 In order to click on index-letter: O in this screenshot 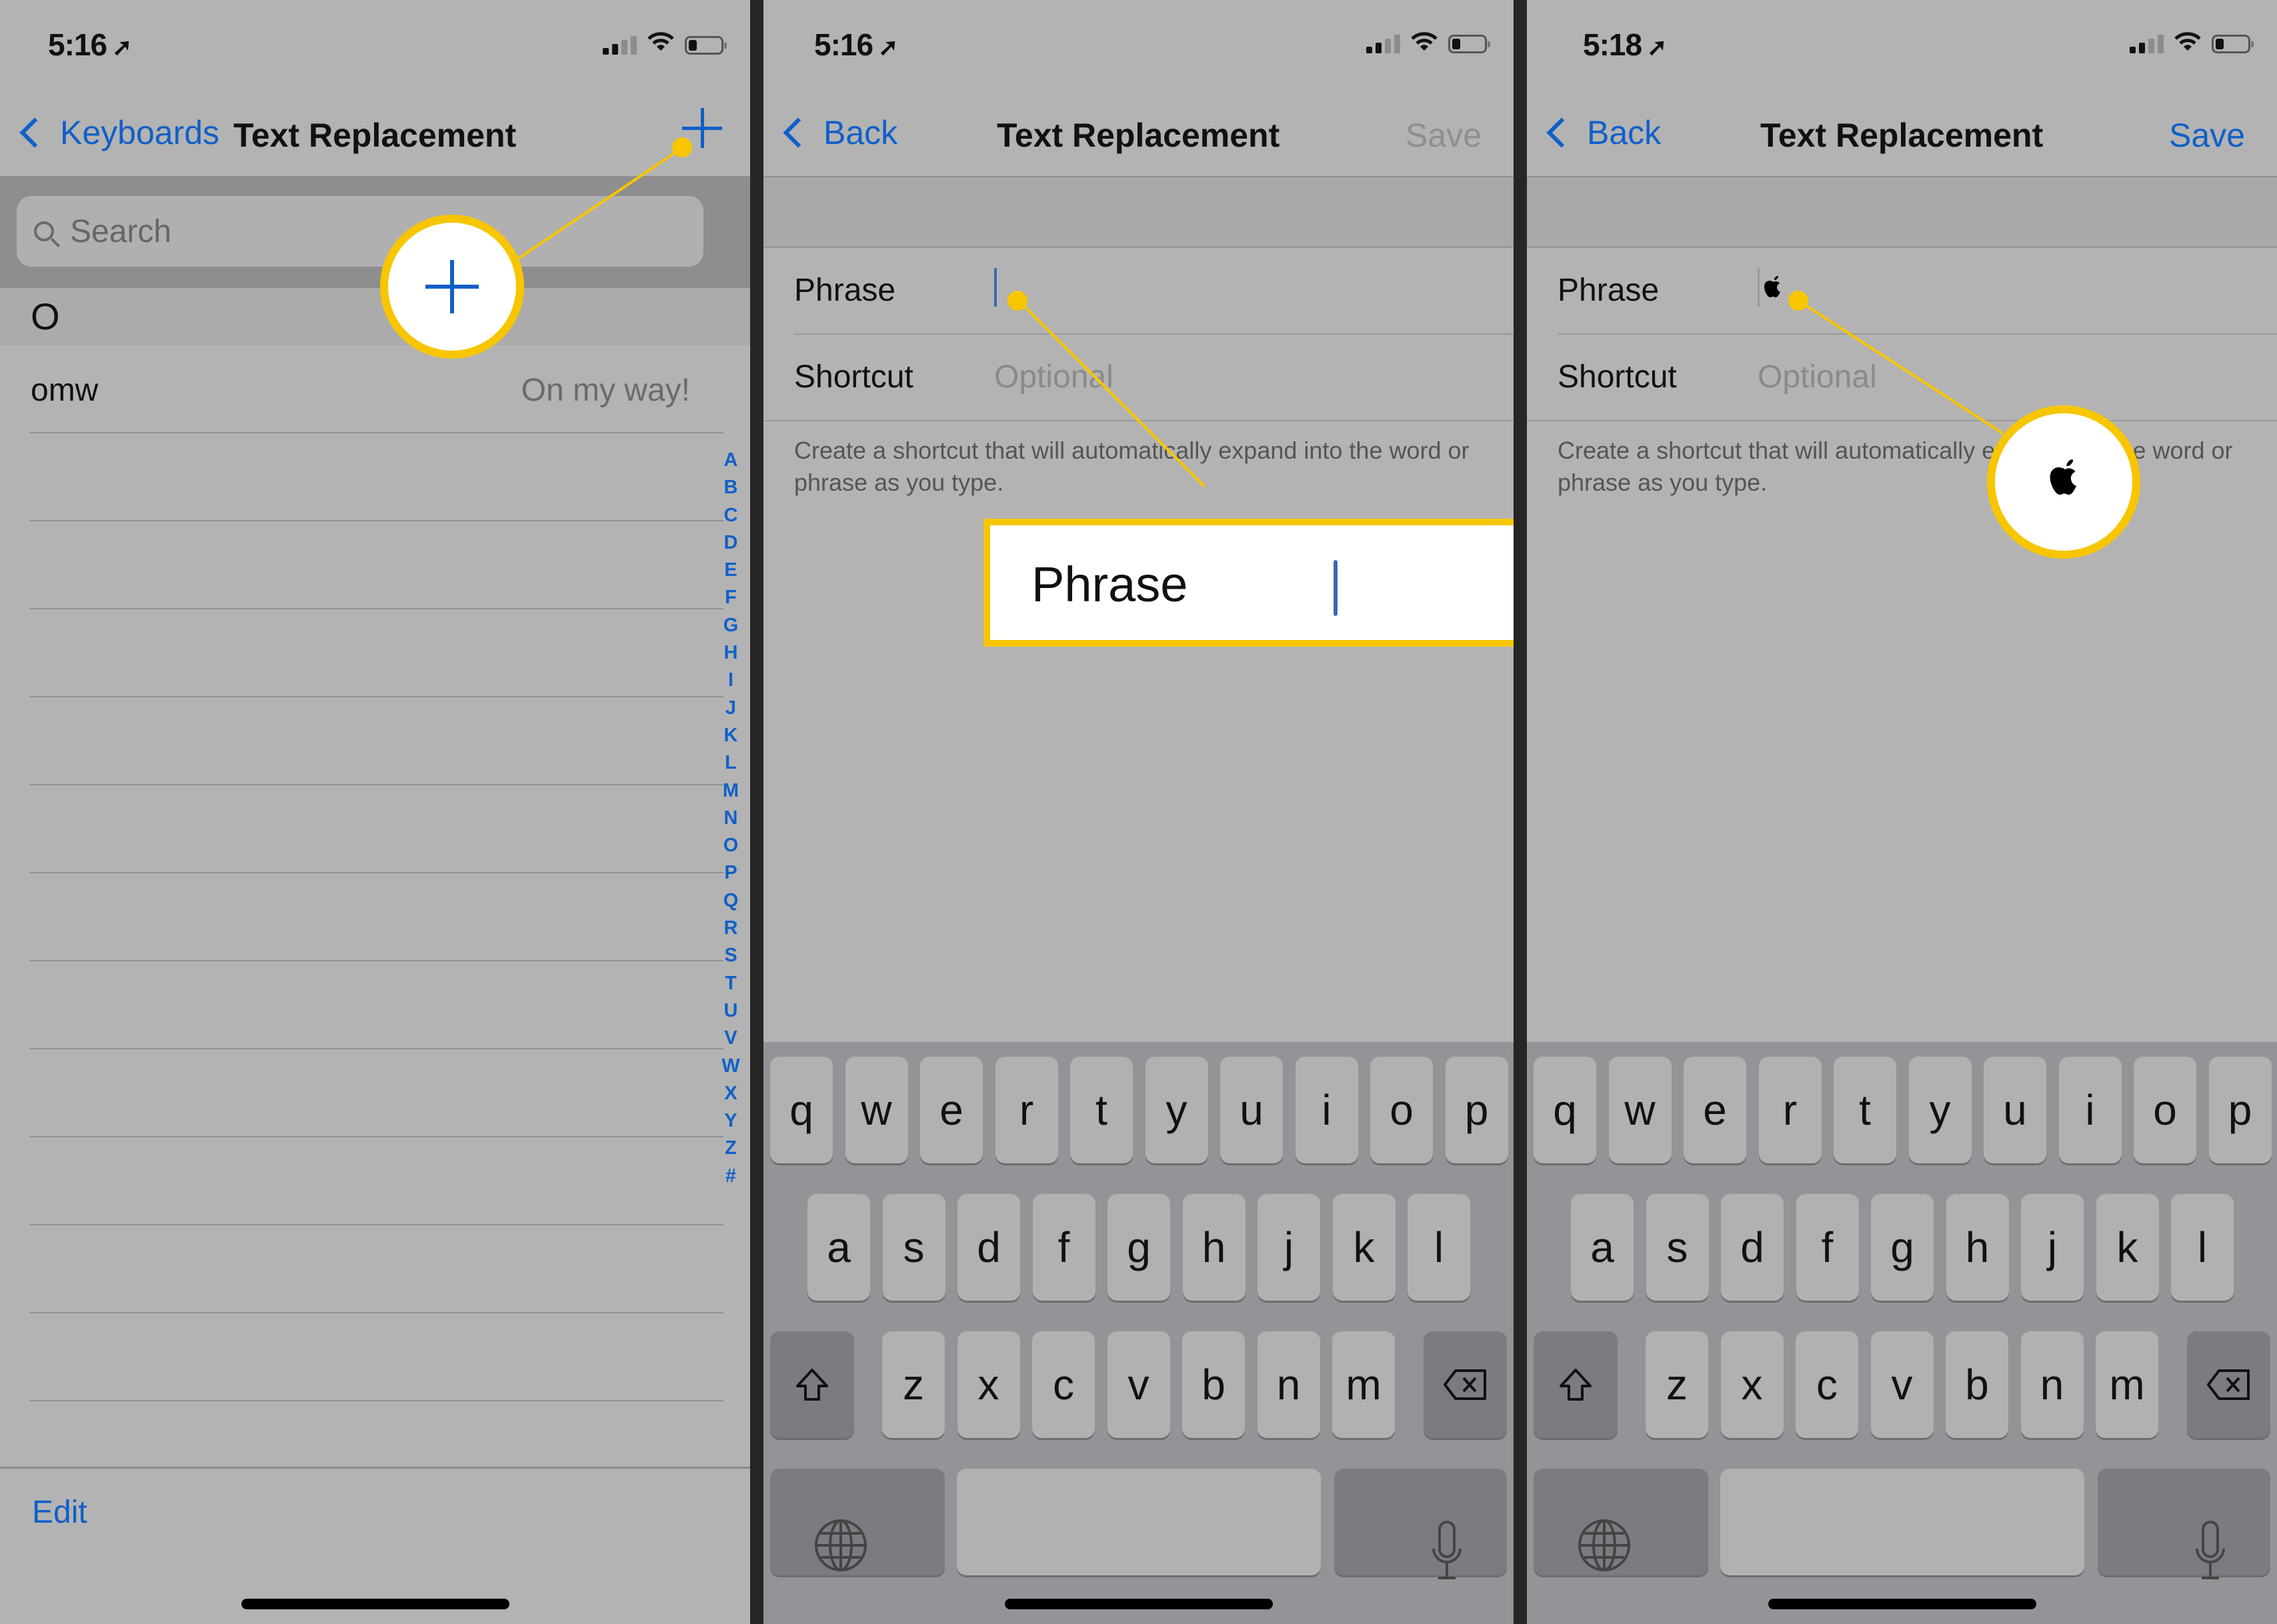, I will do `click(731, 845)`.